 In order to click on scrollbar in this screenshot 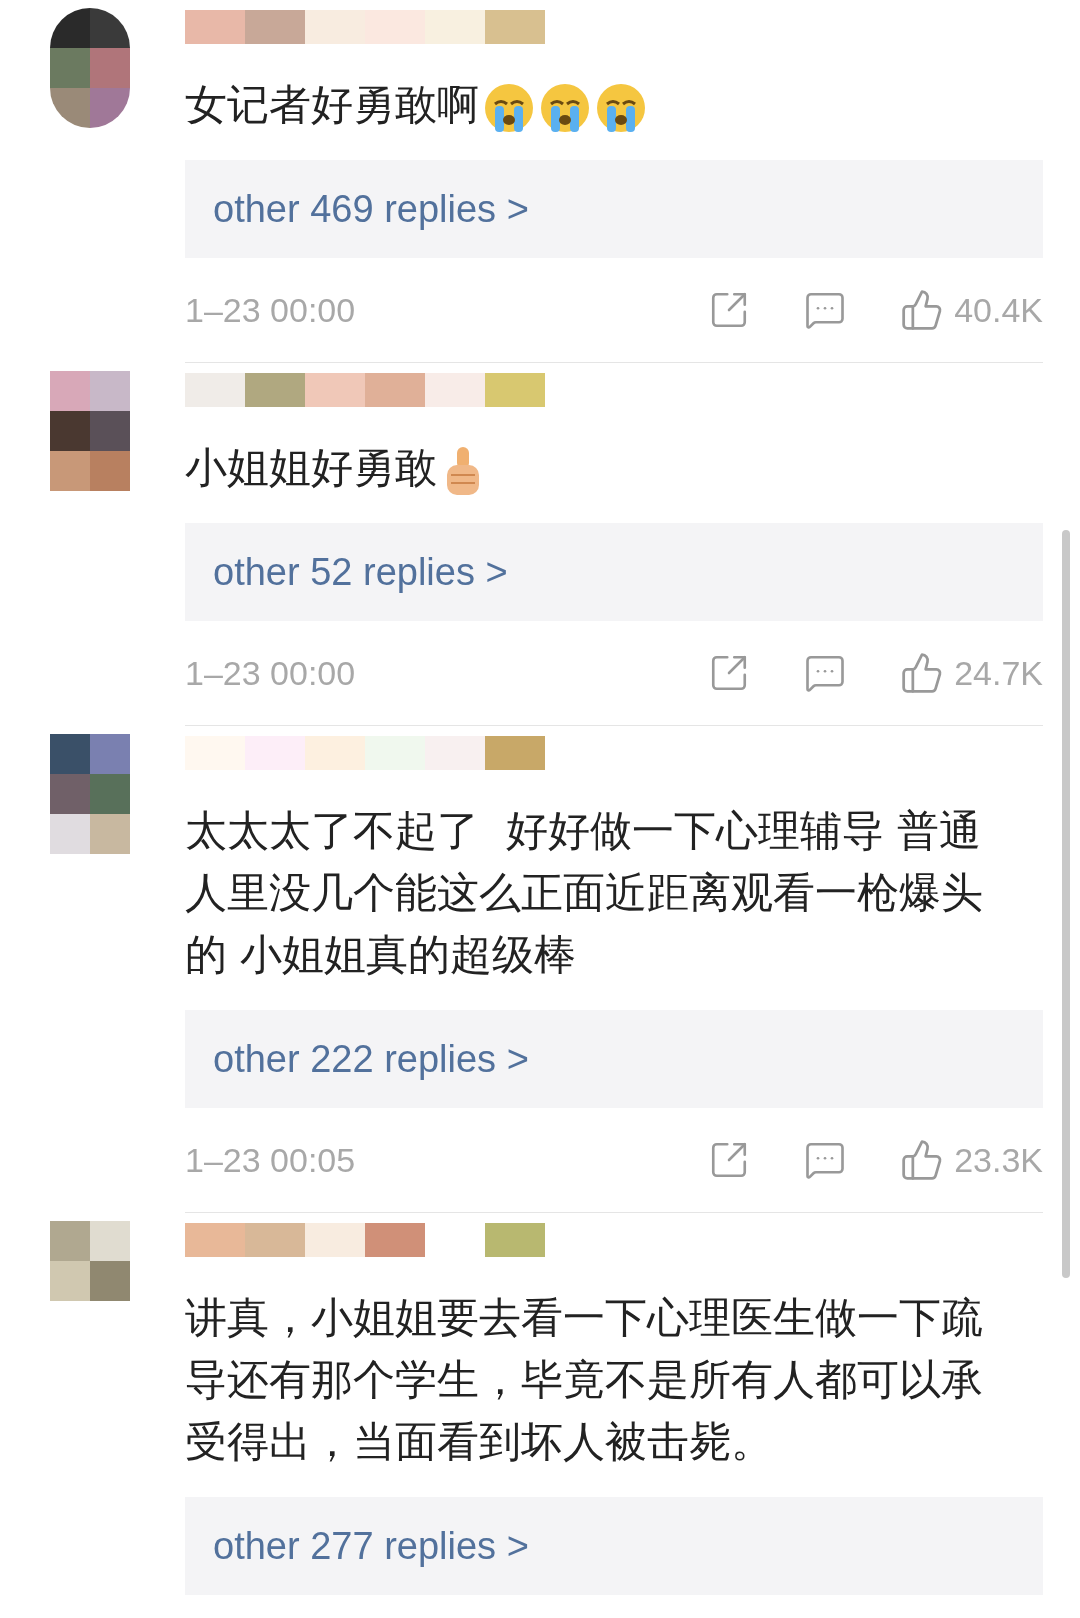, I will do `click(1066, 904)`.